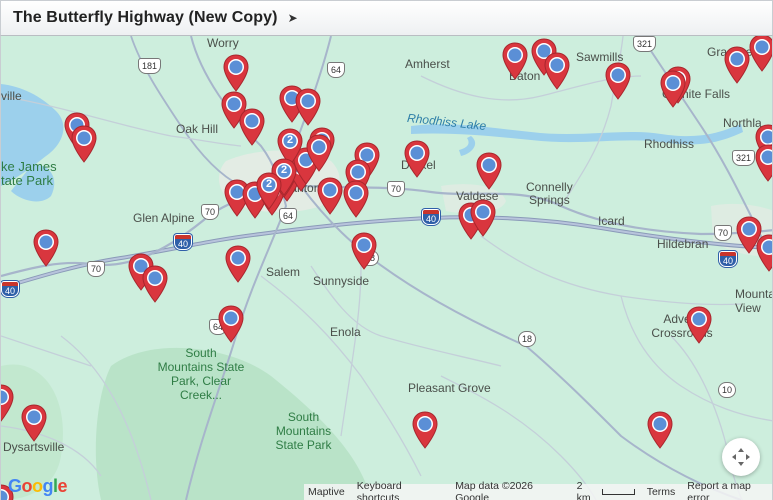 Image resolution: width=773 pixels, height=500 pixels. I want to click on crosshair-icon, so click(741, 457).